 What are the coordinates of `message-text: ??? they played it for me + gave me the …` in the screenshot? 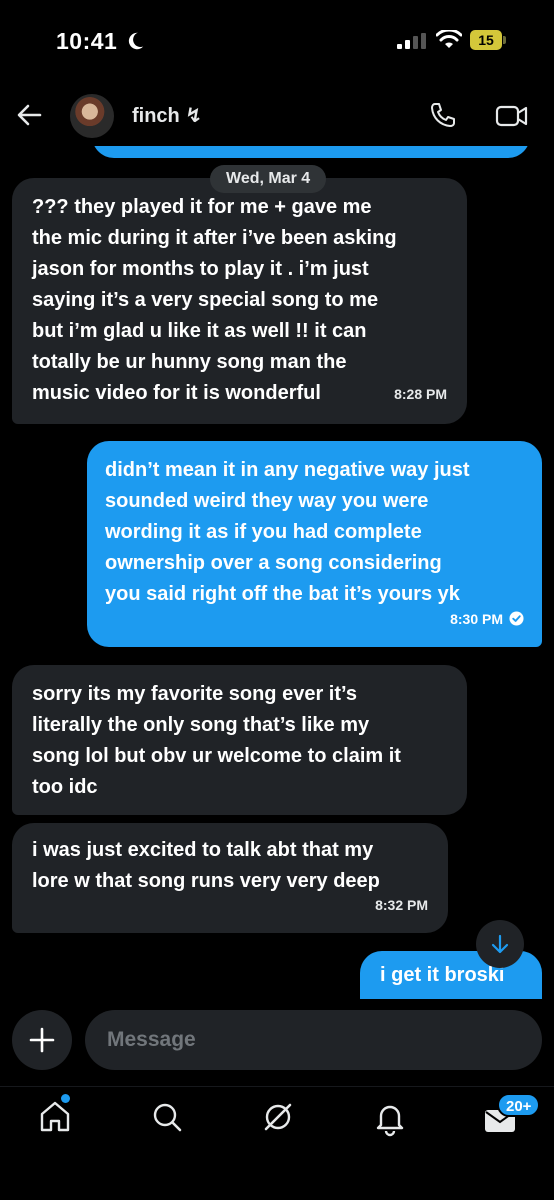 It's located at (214, 300).